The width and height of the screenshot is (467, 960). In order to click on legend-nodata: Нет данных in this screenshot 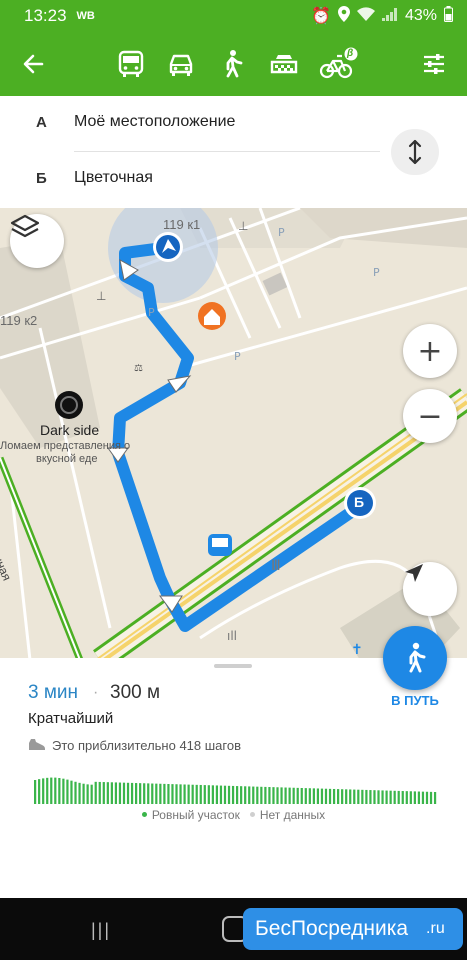, I will do `click(292, 815)`.